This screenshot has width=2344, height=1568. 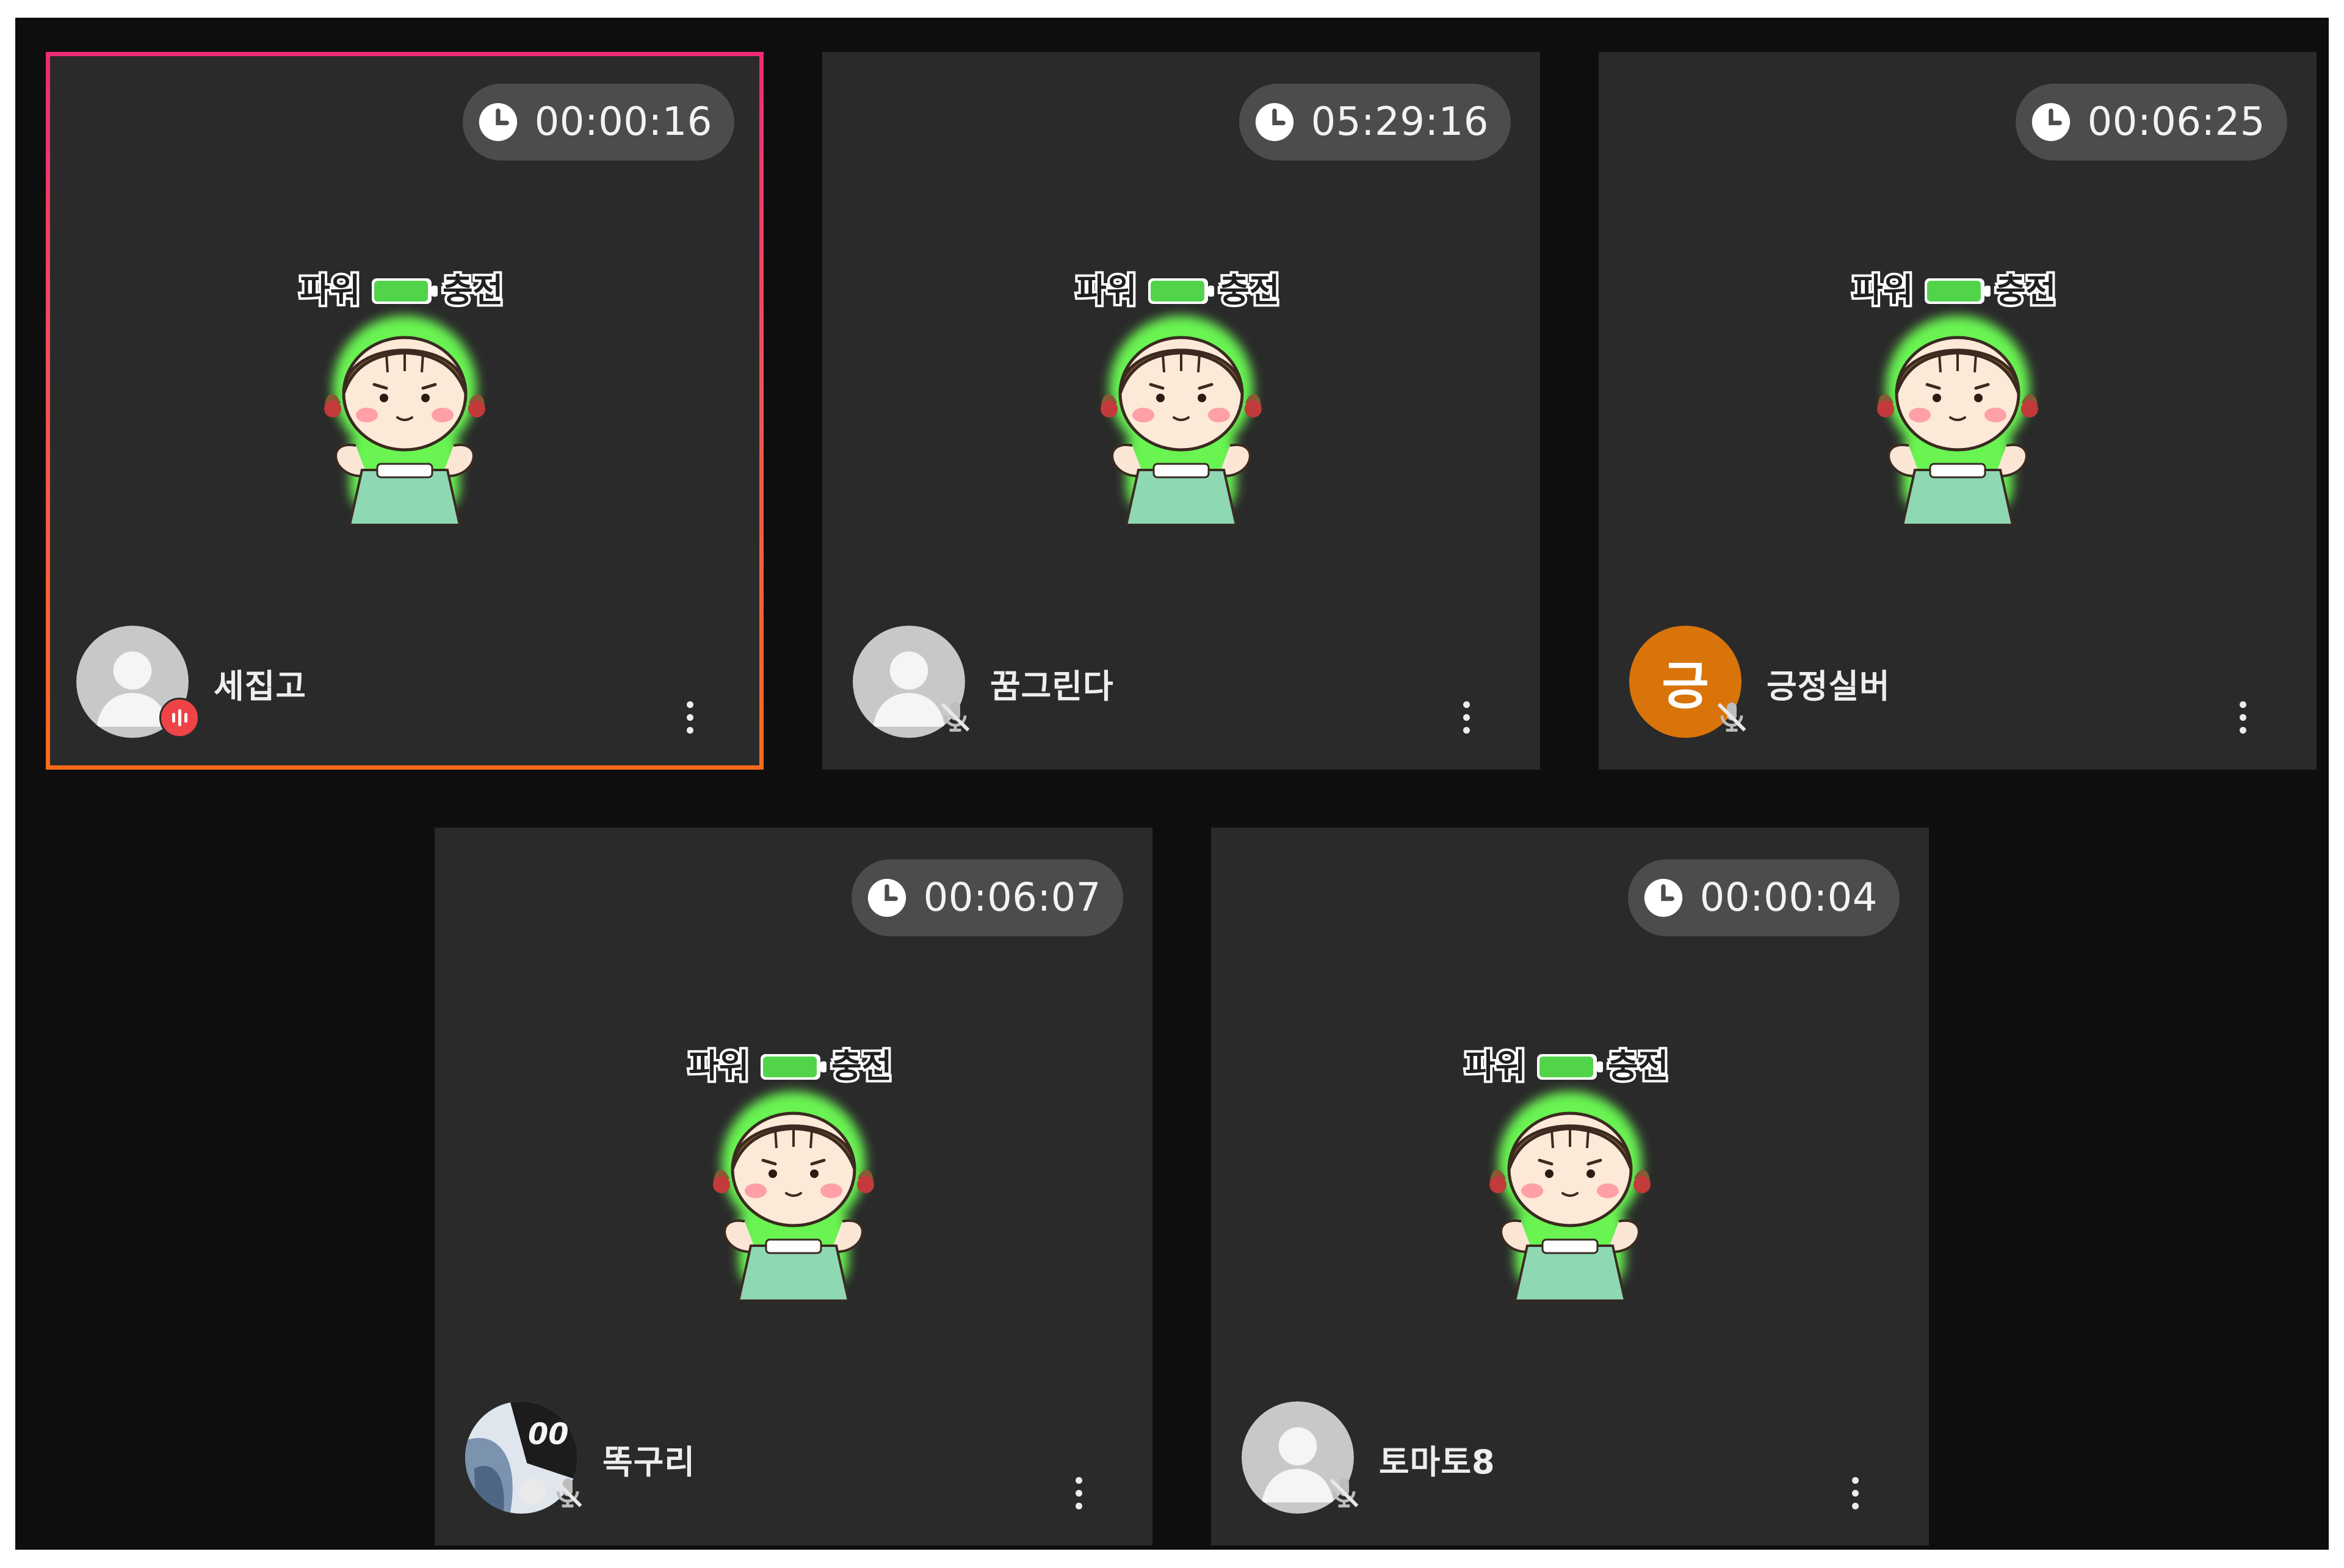 I want to click on audio-wave-icon, so click(x=180, y=718).